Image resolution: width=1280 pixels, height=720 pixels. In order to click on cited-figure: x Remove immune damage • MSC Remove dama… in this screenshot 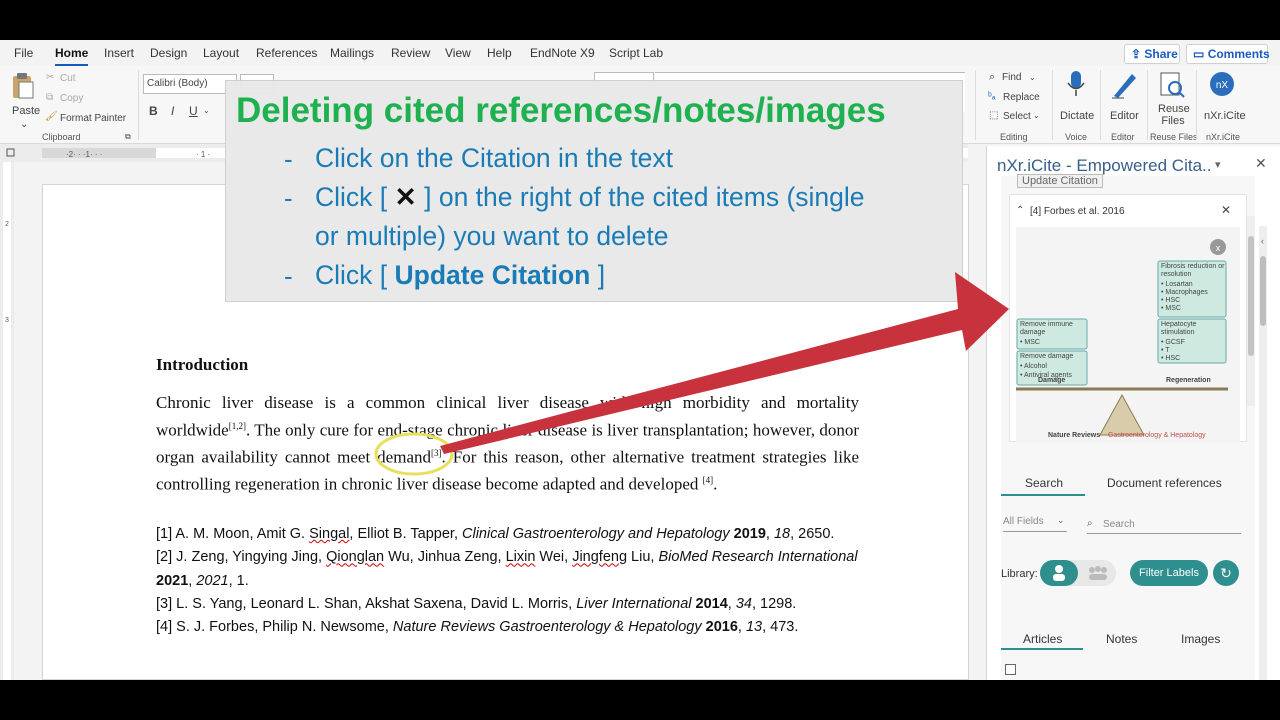, I will do `click(1128, 335)`.